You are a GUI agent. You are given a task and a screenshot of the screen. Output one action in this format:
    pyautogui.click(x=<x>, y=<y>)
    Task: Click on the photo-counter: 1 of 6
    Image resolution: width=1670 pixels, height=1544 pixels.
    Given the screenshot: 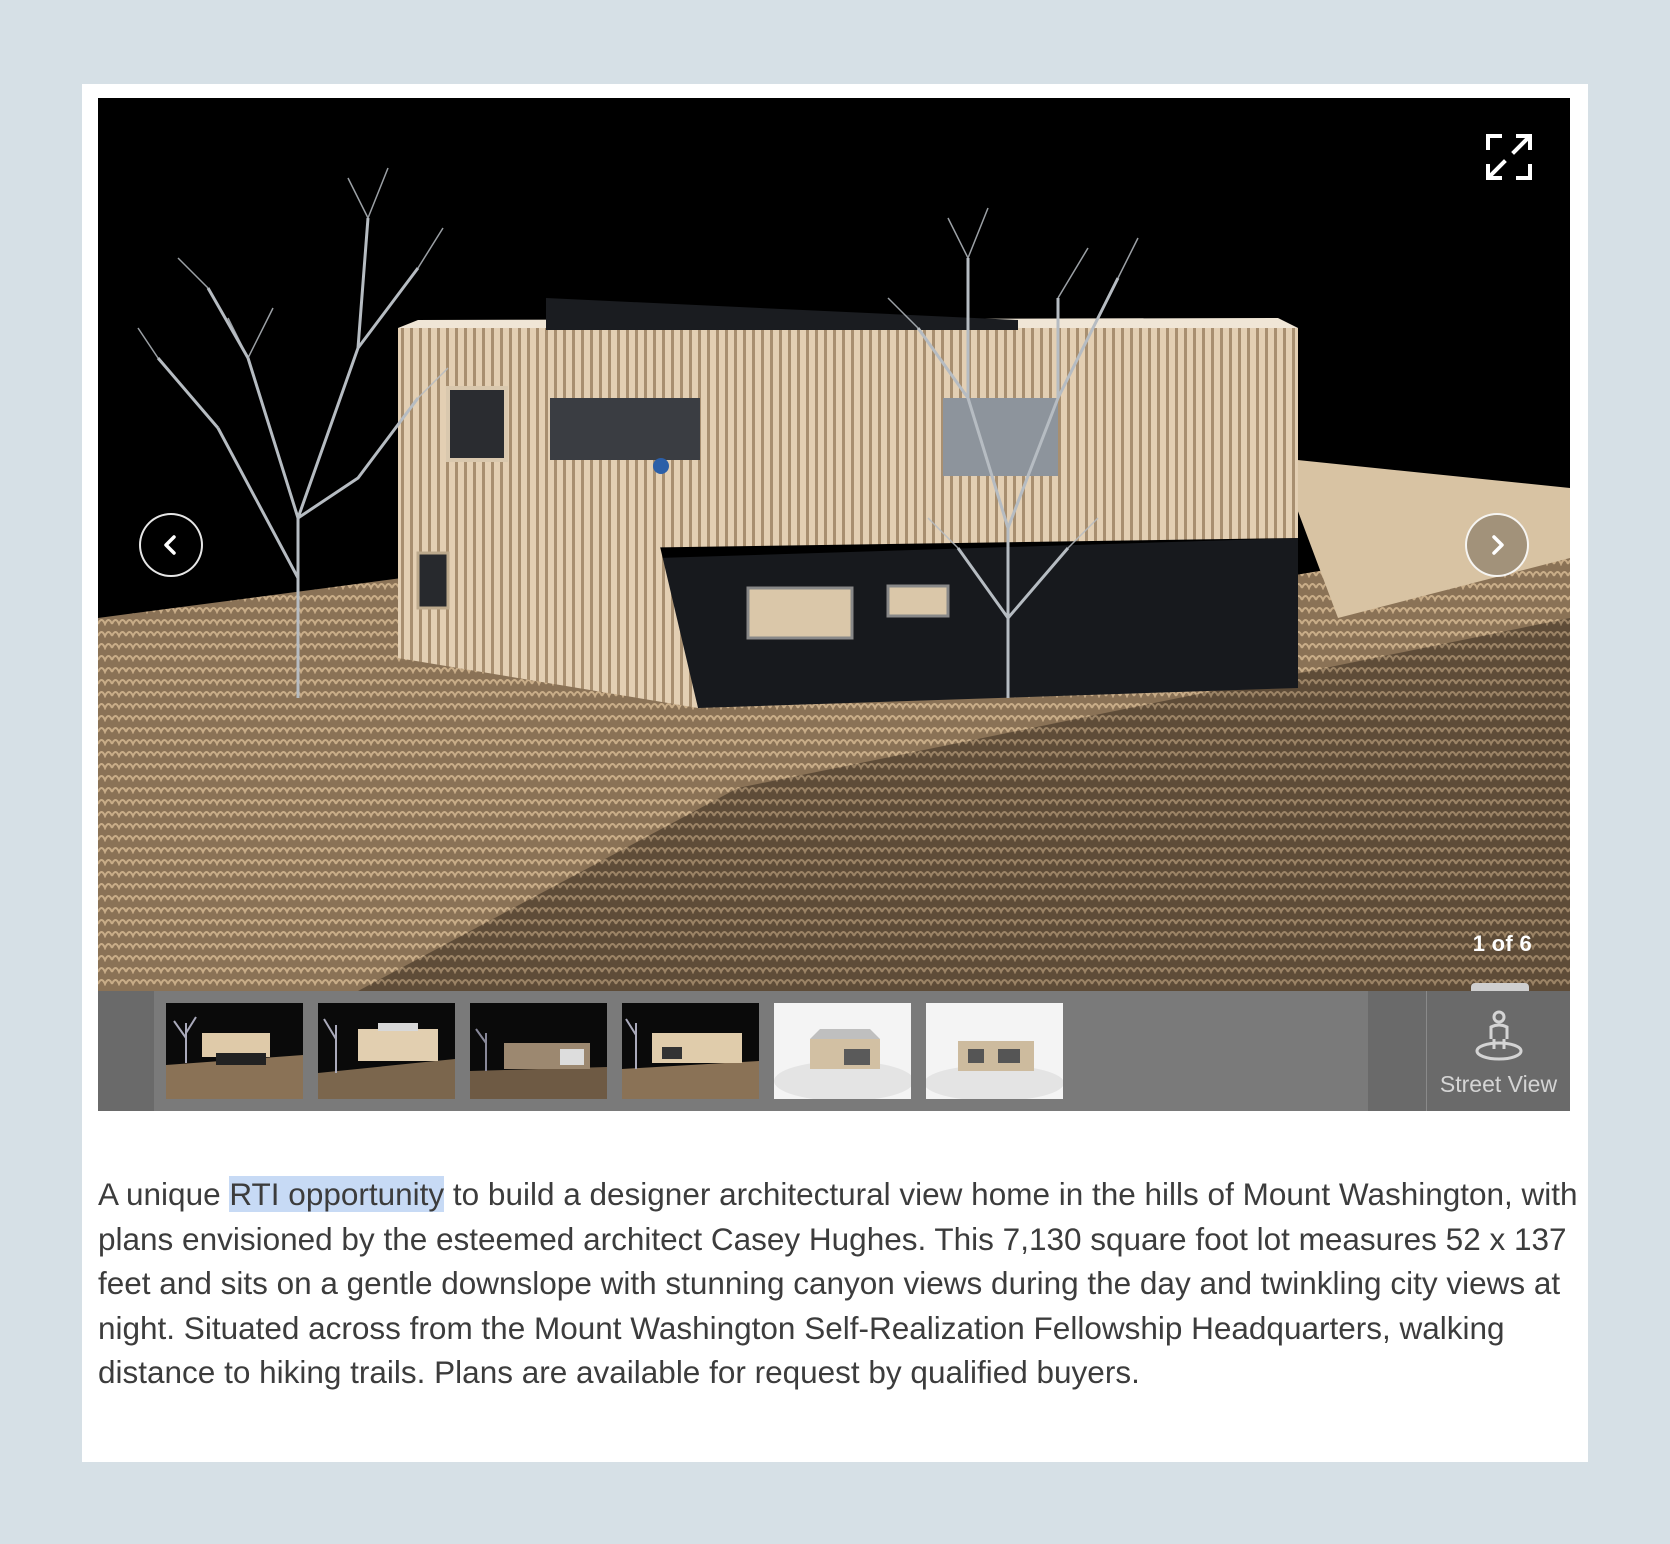 What is the action you would take?
    pyautogui.click(x=1502, y=943)
    